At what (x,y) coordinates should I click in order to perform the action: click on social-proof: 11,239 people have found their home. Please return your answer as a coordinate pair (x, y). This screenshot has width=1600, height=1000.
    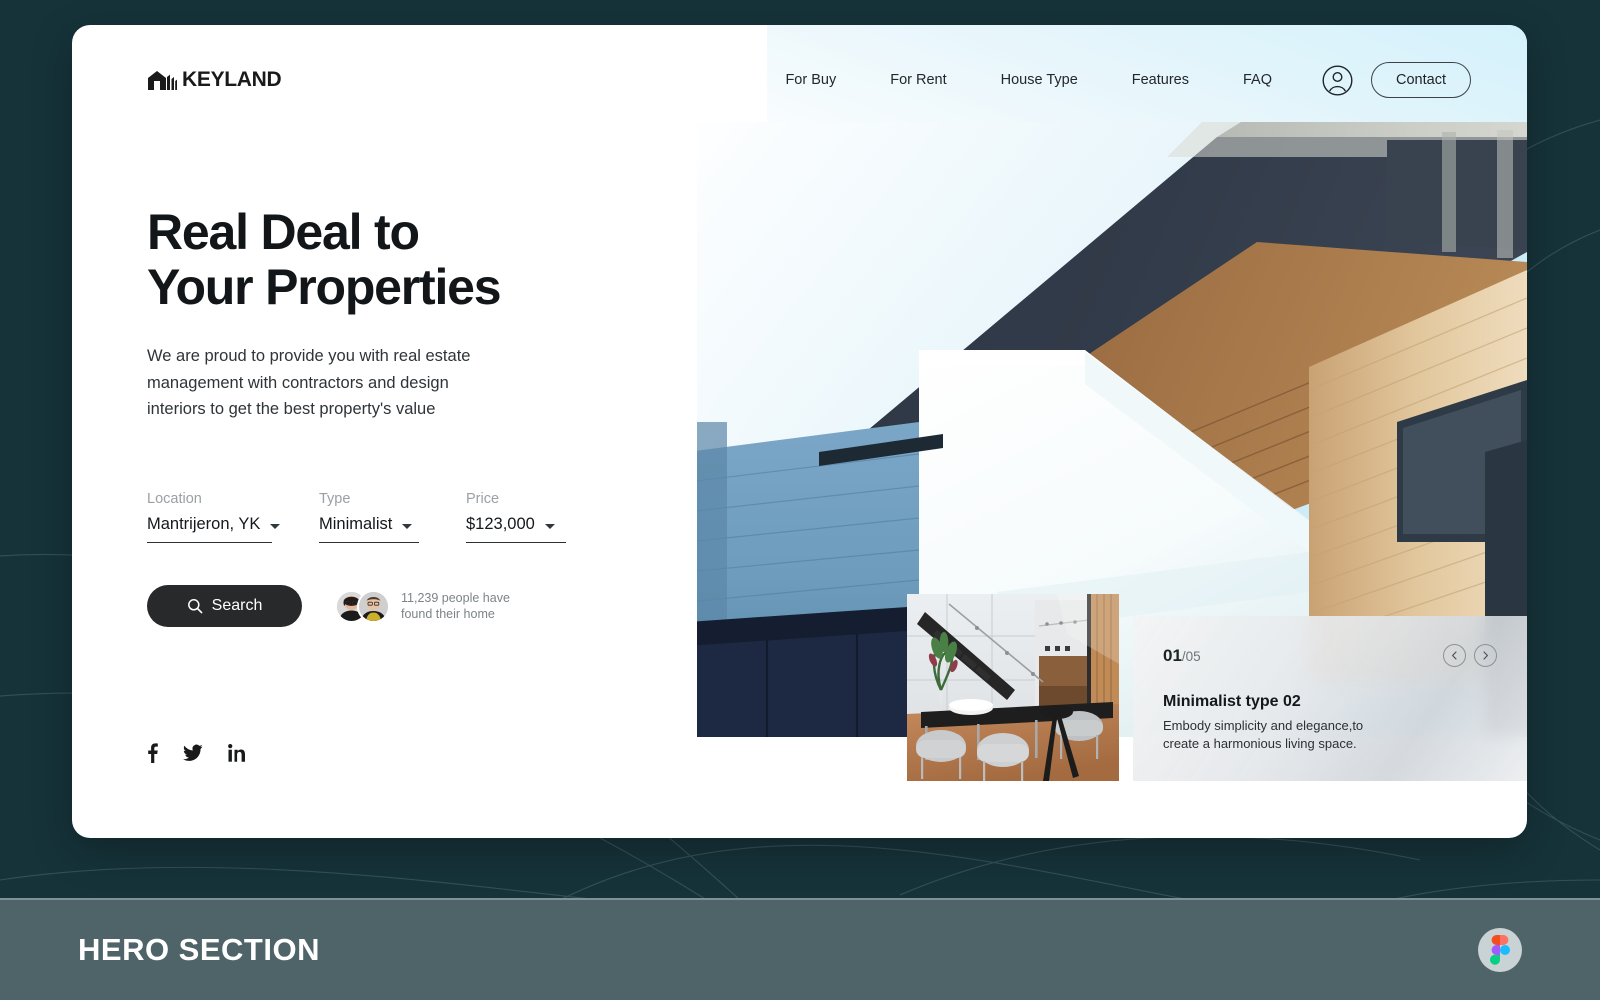
    Looking at the image, I should click on (422, 606).